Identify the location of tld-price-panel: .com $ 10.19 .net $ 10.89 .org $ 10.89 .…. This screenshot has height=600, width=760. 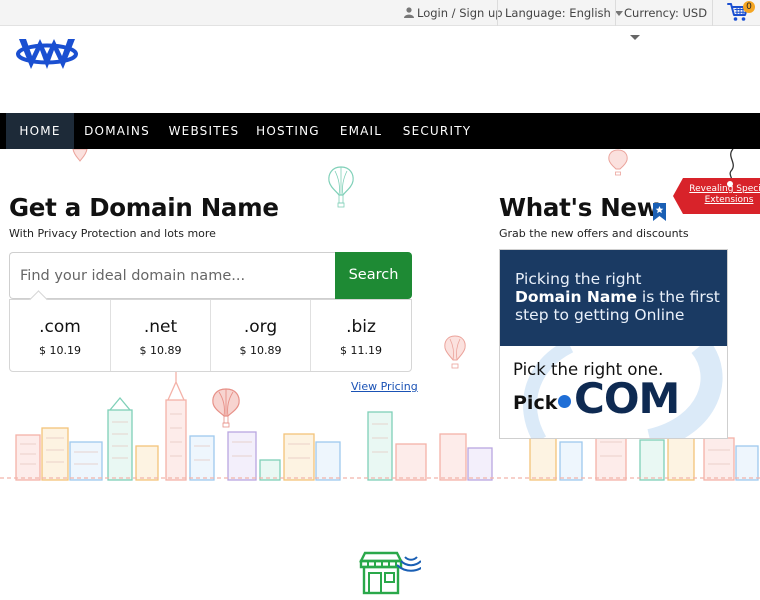
(210, 331).